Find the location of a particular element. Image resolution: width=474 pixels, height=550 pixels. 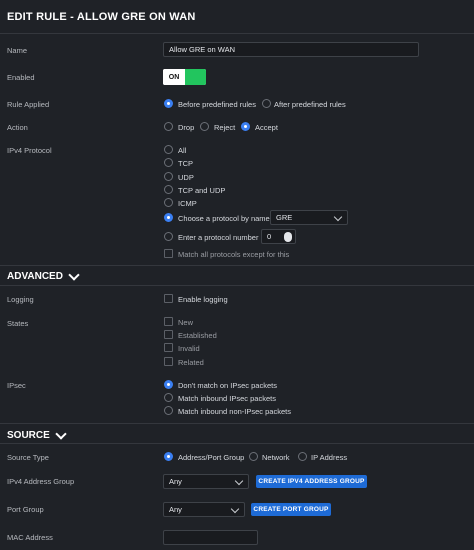

port-group-value: Any is located at coordinates (175, 509).